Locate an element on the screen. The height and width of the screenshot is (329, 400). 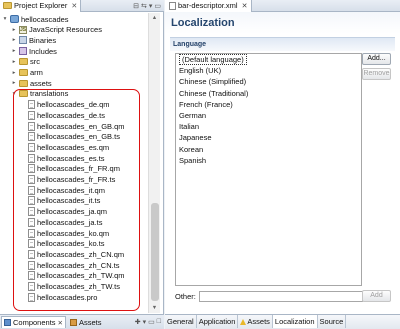
add-icon: ✚ is located at coordinates (138, 322).